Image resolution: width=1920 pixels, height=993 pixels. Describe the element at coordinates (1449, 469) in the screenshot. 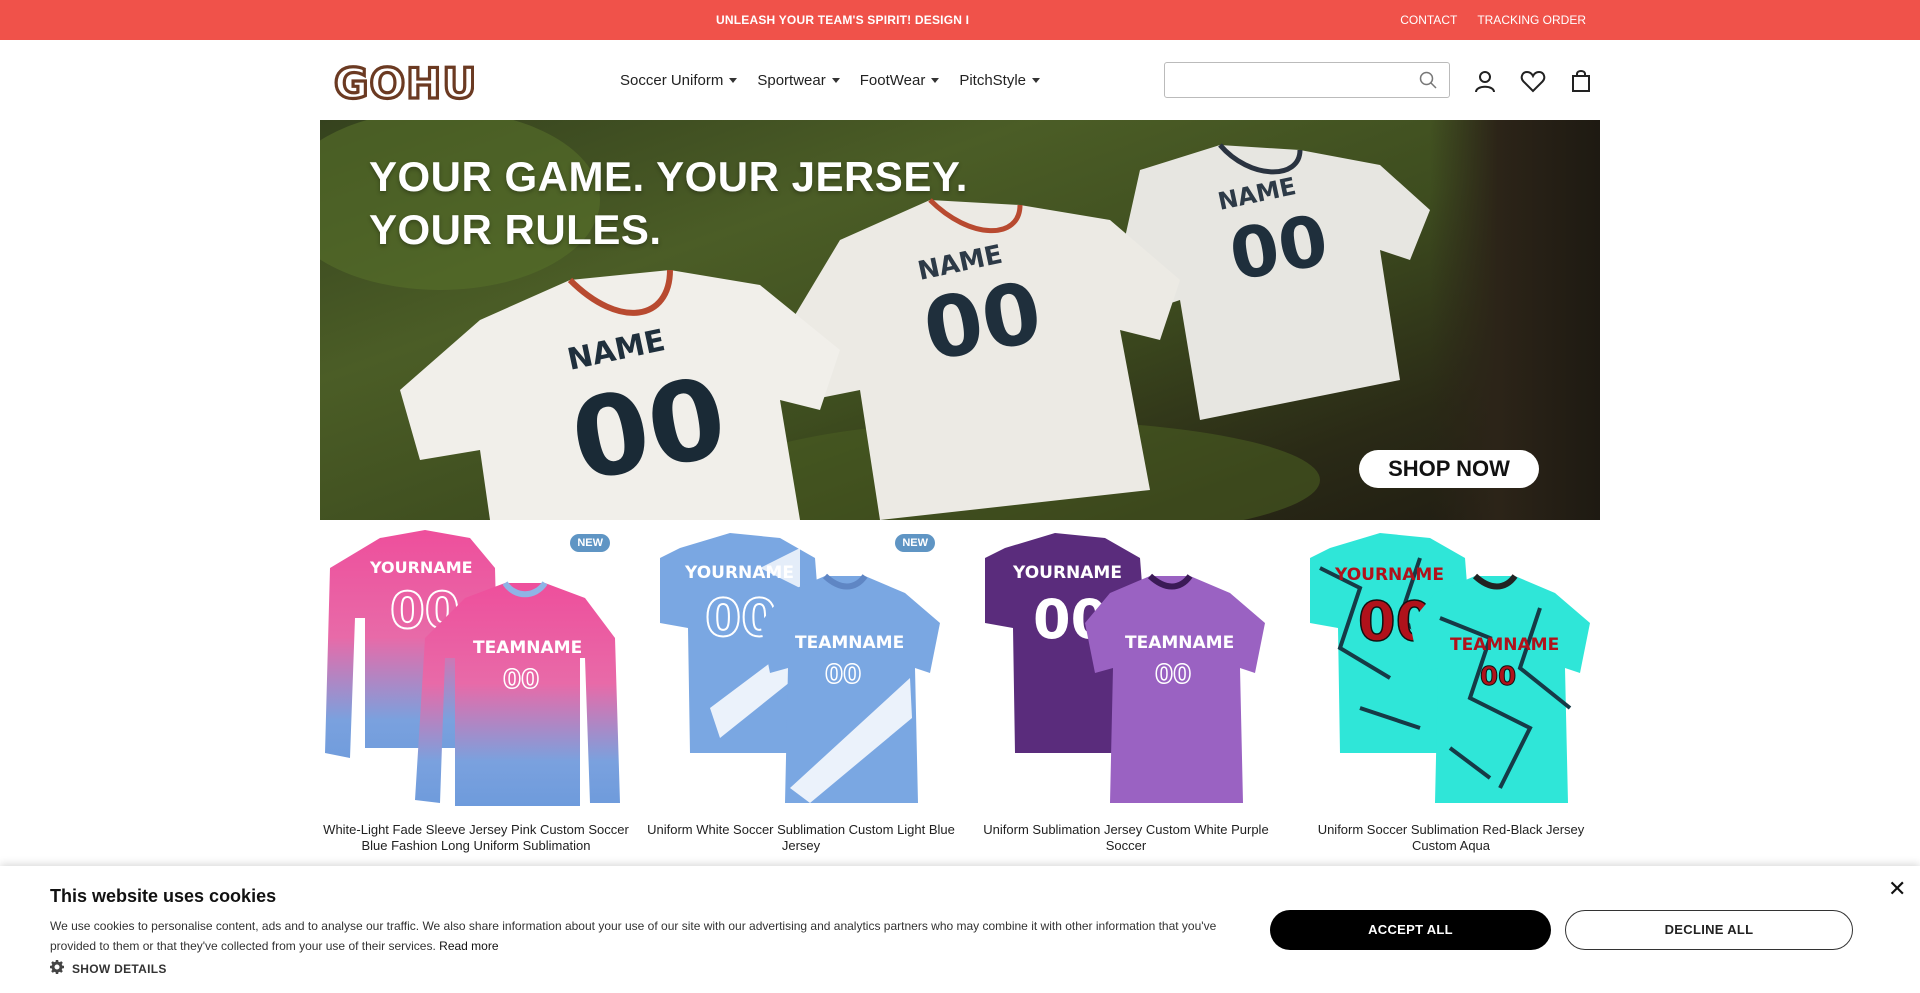

I see `shop-now-button: SHOP NOW` at that location.